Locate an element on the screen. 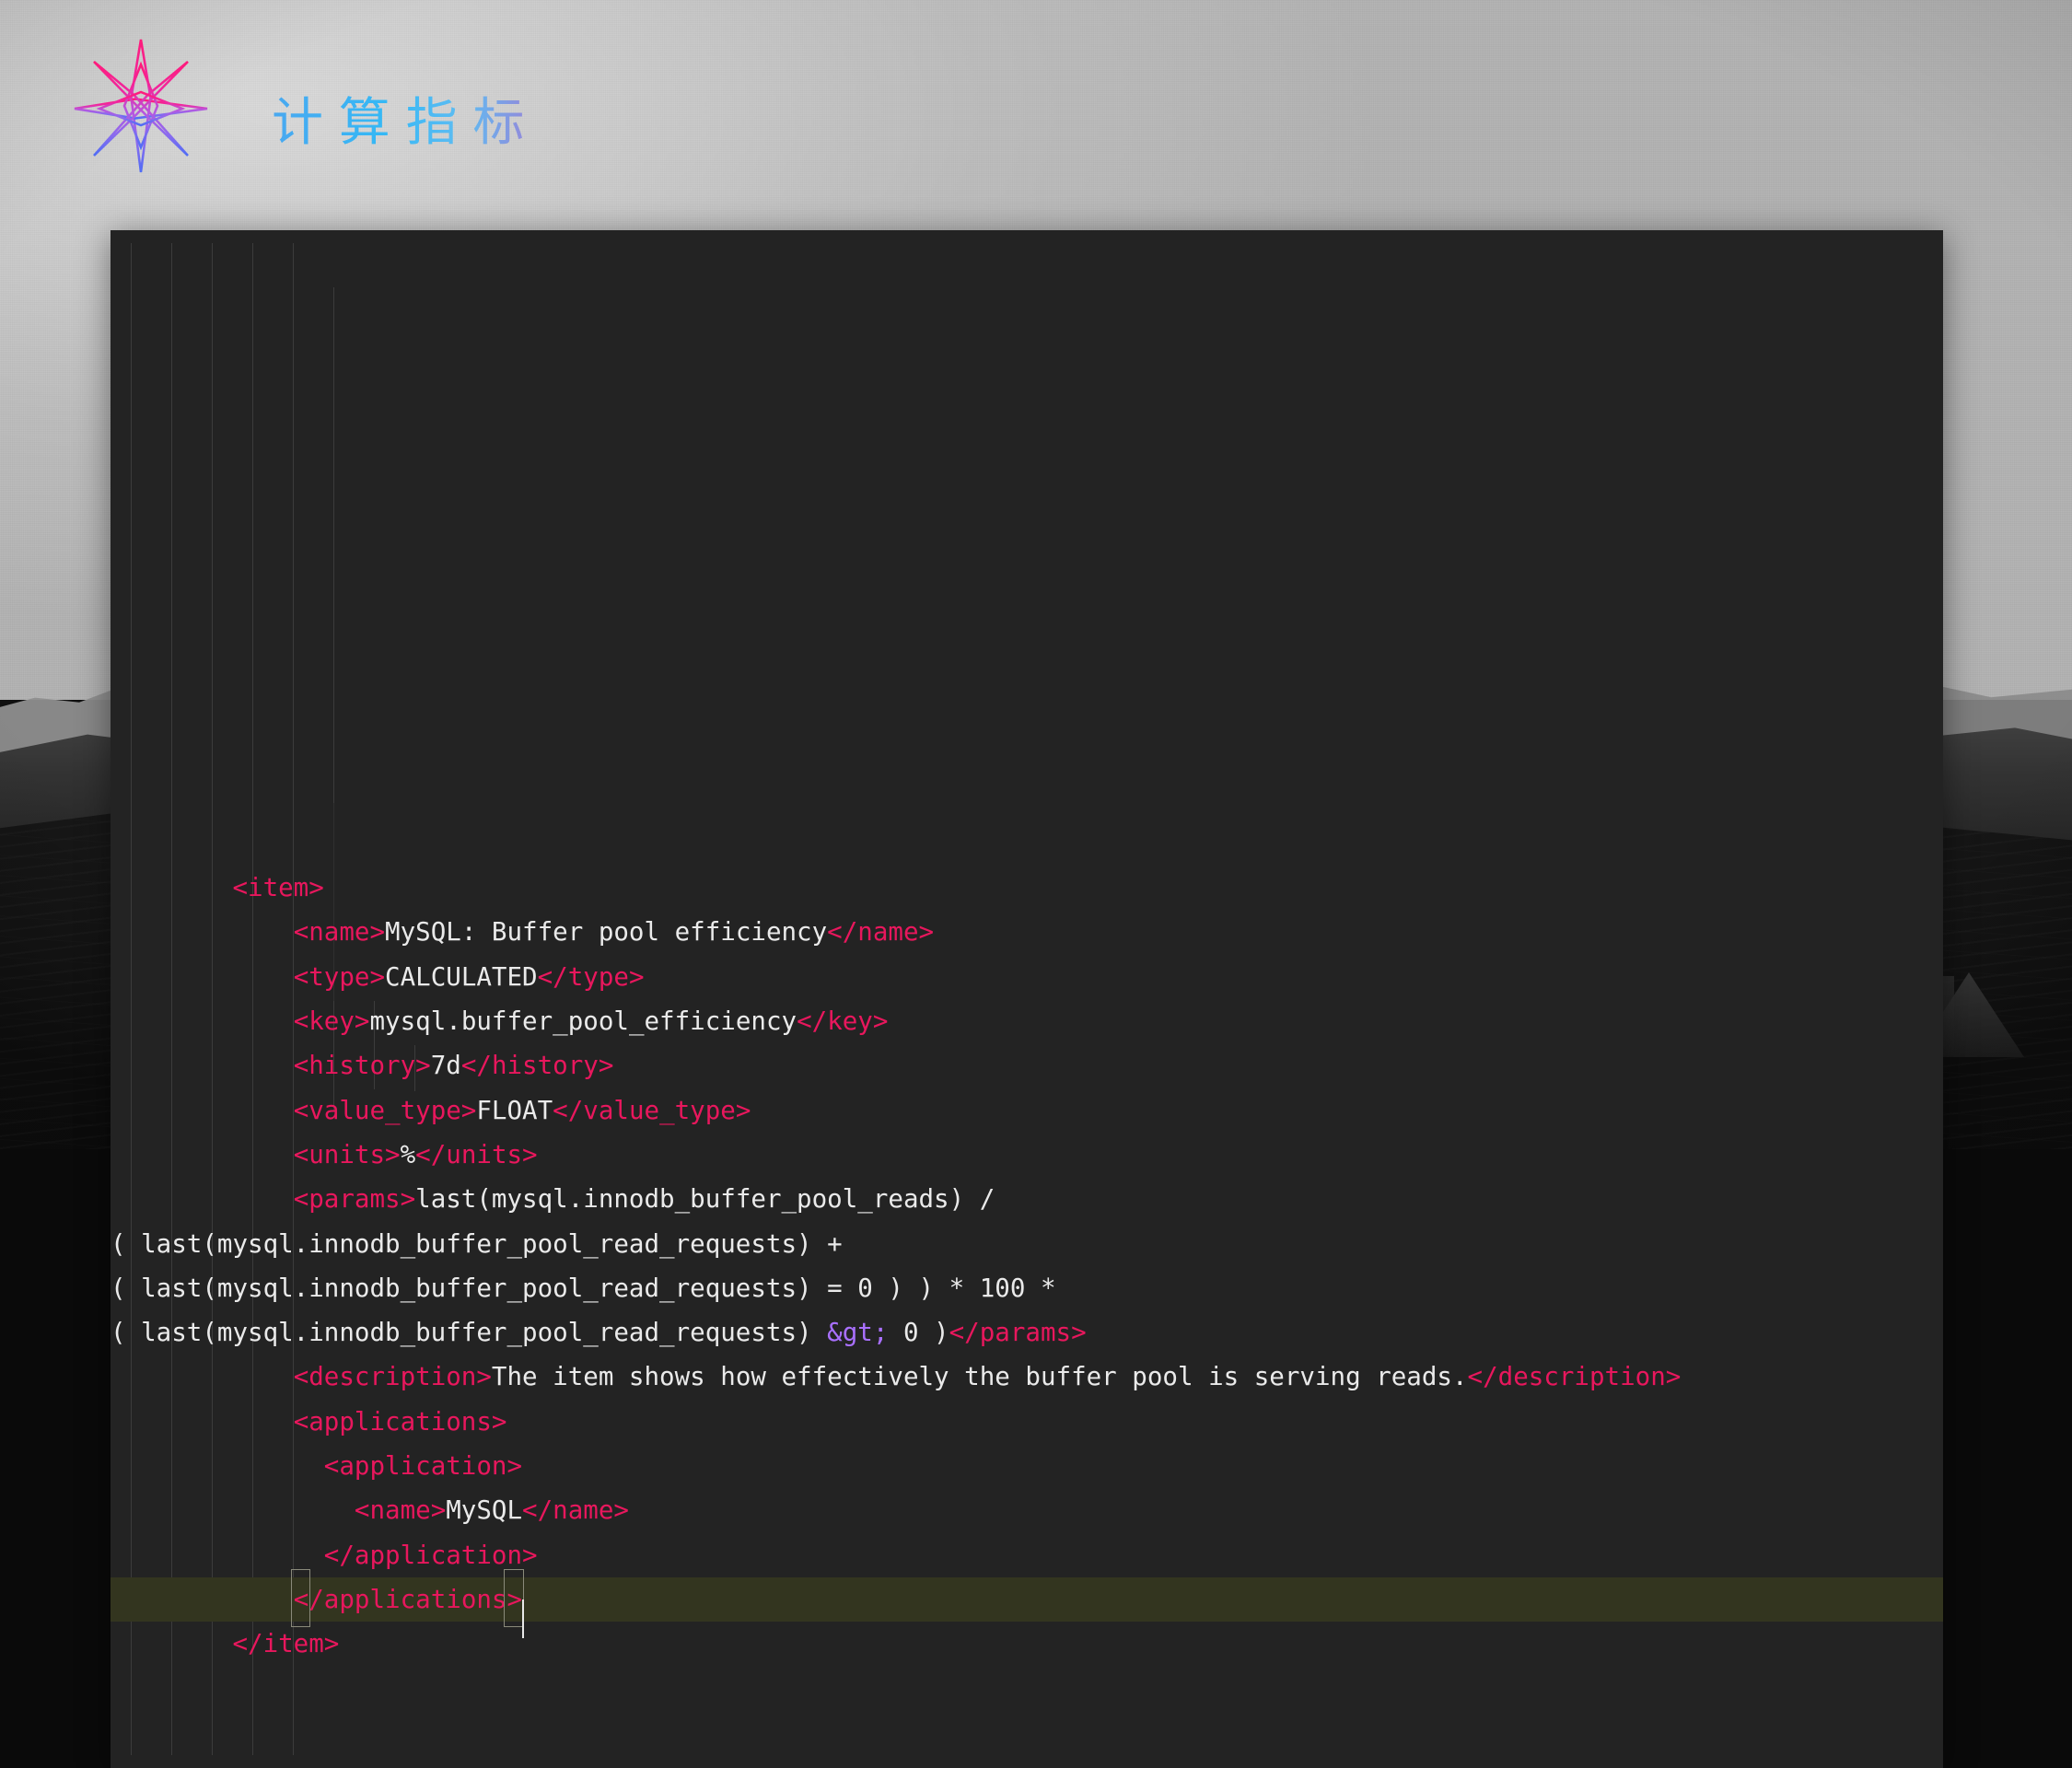 The height and width of the screenshot is (1768, 2072). code-token-tag: </units> is located at coordinates (476, 1154).